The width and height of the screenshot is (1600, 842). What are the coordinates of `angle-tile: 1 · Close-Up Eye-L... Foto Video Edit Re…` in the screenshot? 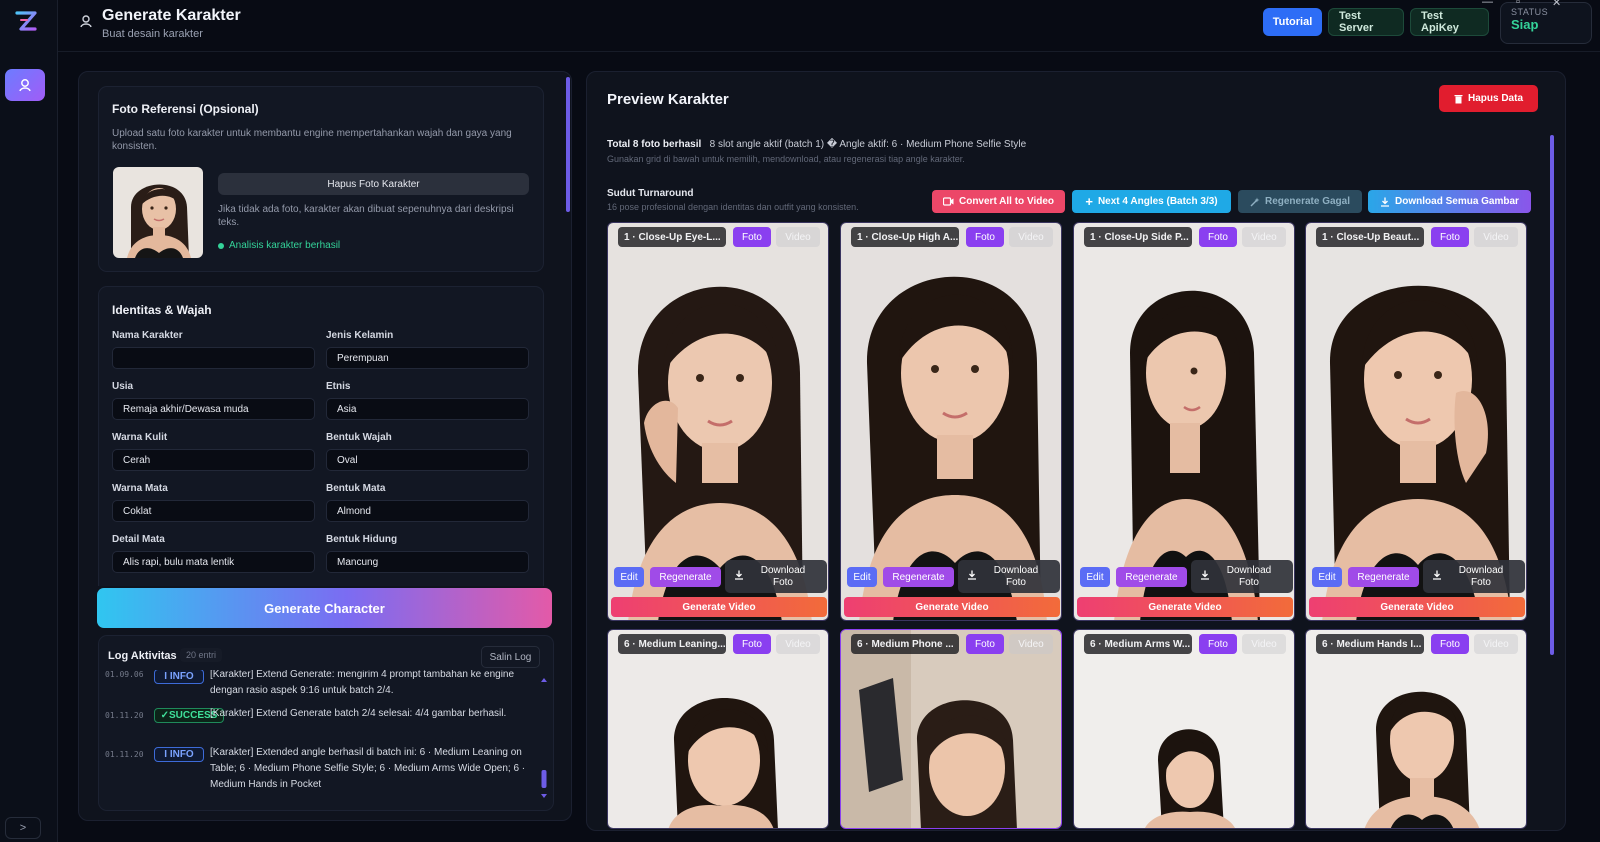 It's located at (718, 421).